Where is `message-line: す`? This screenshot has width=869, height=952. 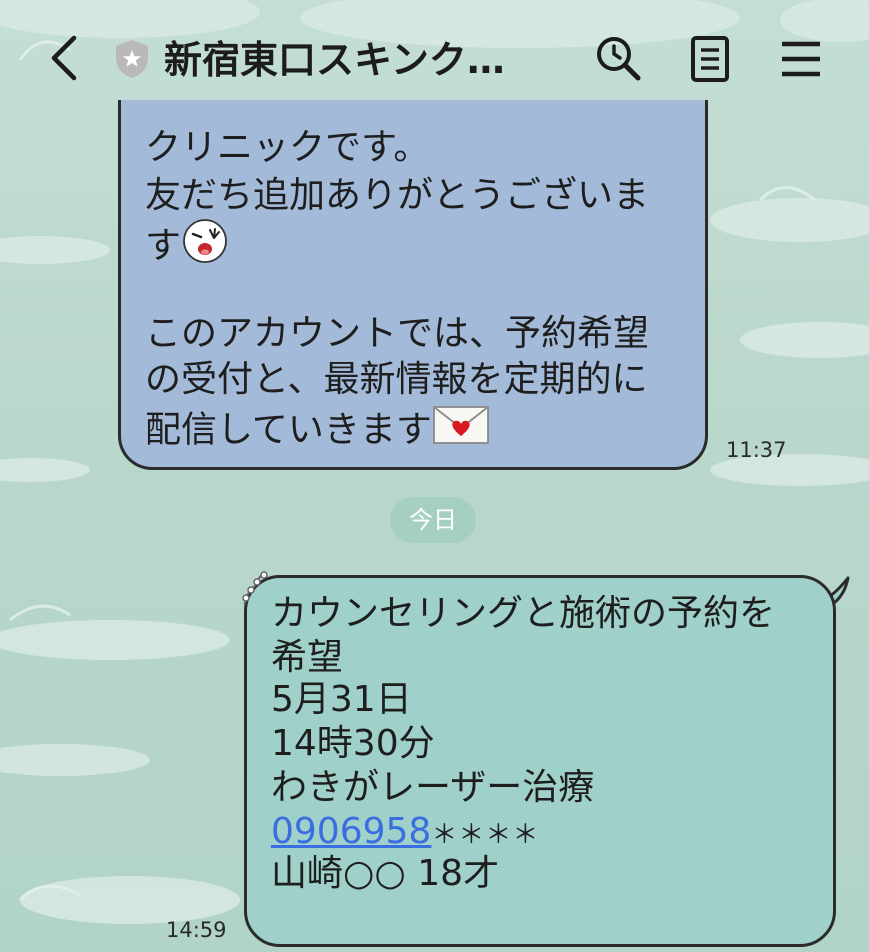
message-line: す is located at coordinates (163, 246).